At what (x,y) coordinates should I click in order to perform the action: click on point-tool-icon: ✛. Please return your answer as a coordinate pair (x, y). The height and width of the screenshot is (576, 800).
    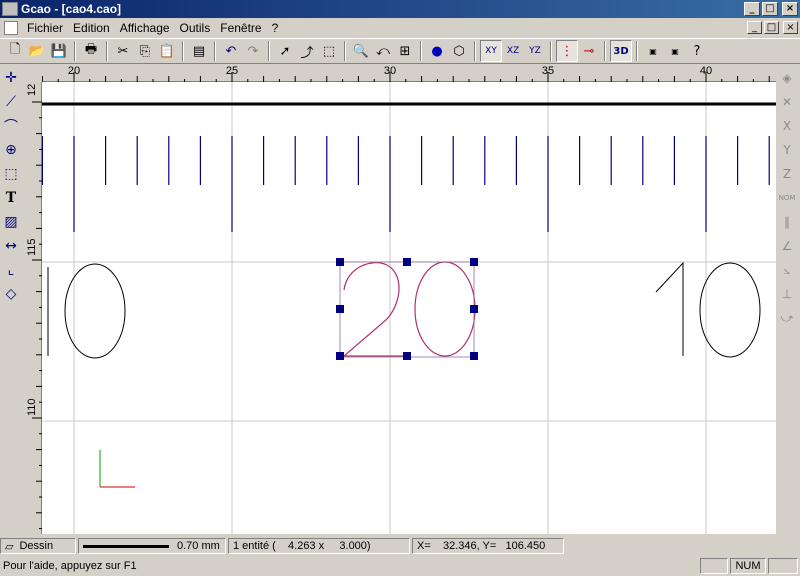
    Looking at the image, I should click on (11, 78).